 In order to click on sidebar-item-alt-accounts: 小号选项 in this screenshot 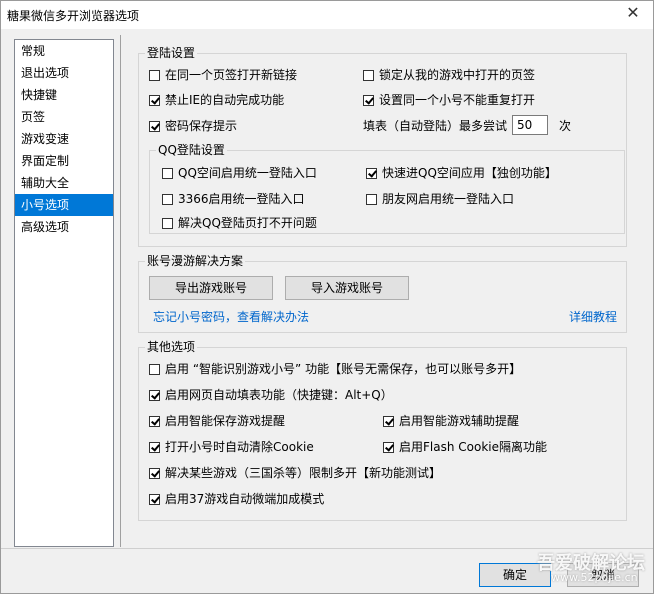, I will do `click(64, 205)`.